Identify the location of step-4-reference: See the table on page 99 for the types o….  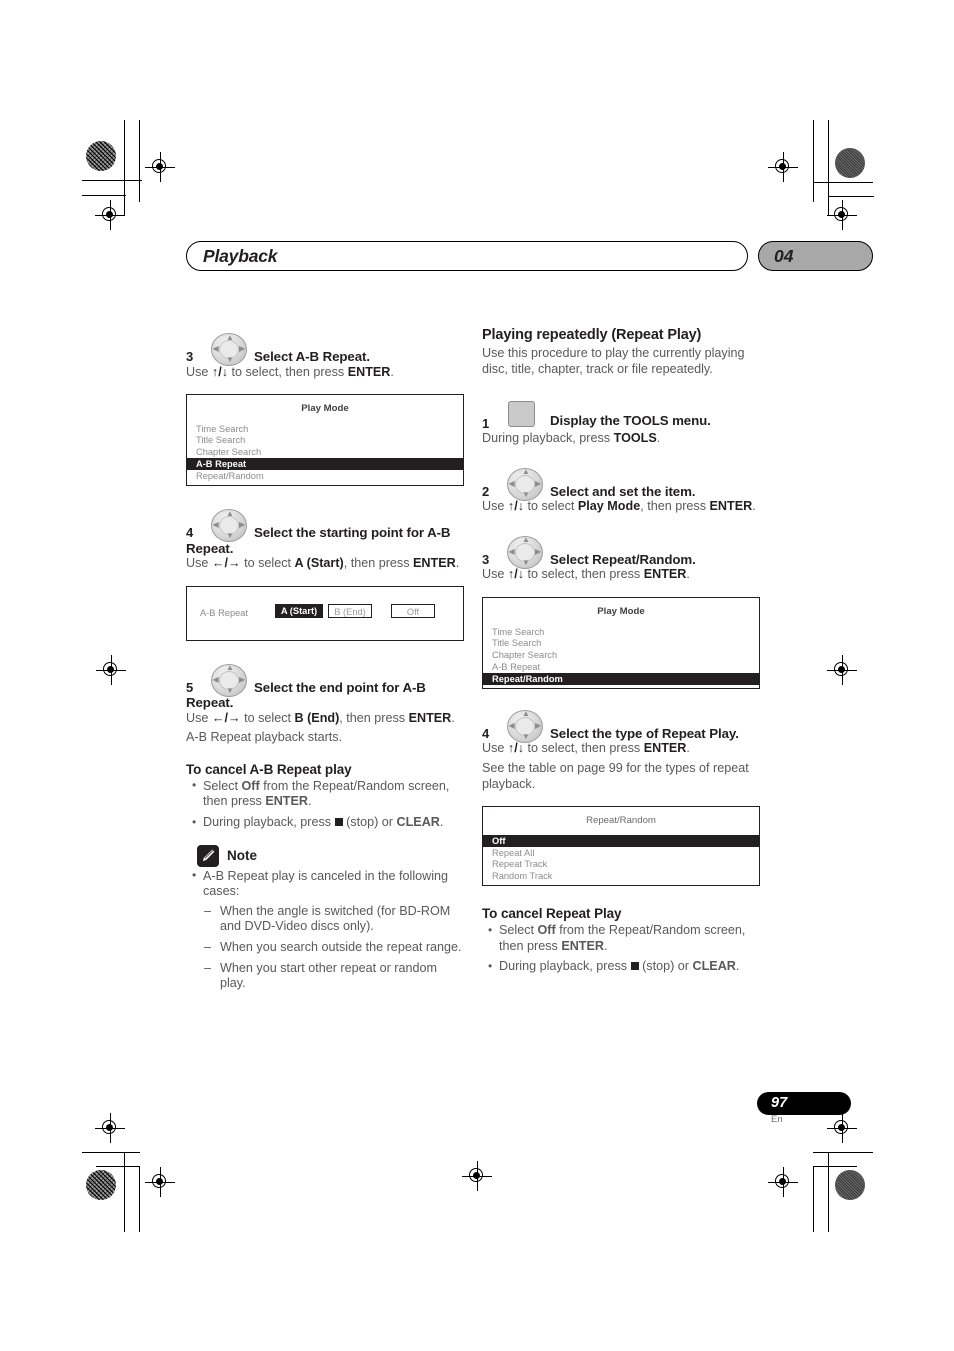
(615, 776).